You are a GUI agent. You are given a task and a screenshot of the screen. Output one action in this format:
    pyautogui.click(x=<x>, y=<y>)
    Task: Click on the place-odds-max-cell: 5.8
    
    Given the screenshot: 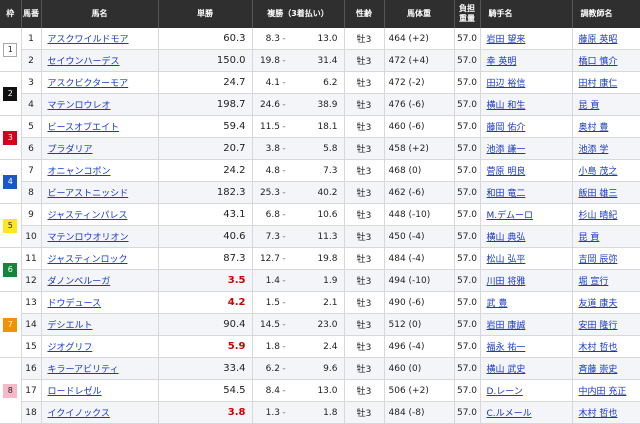 What is the action you would take?
    pyautogui.click(x=316, y=148)
    